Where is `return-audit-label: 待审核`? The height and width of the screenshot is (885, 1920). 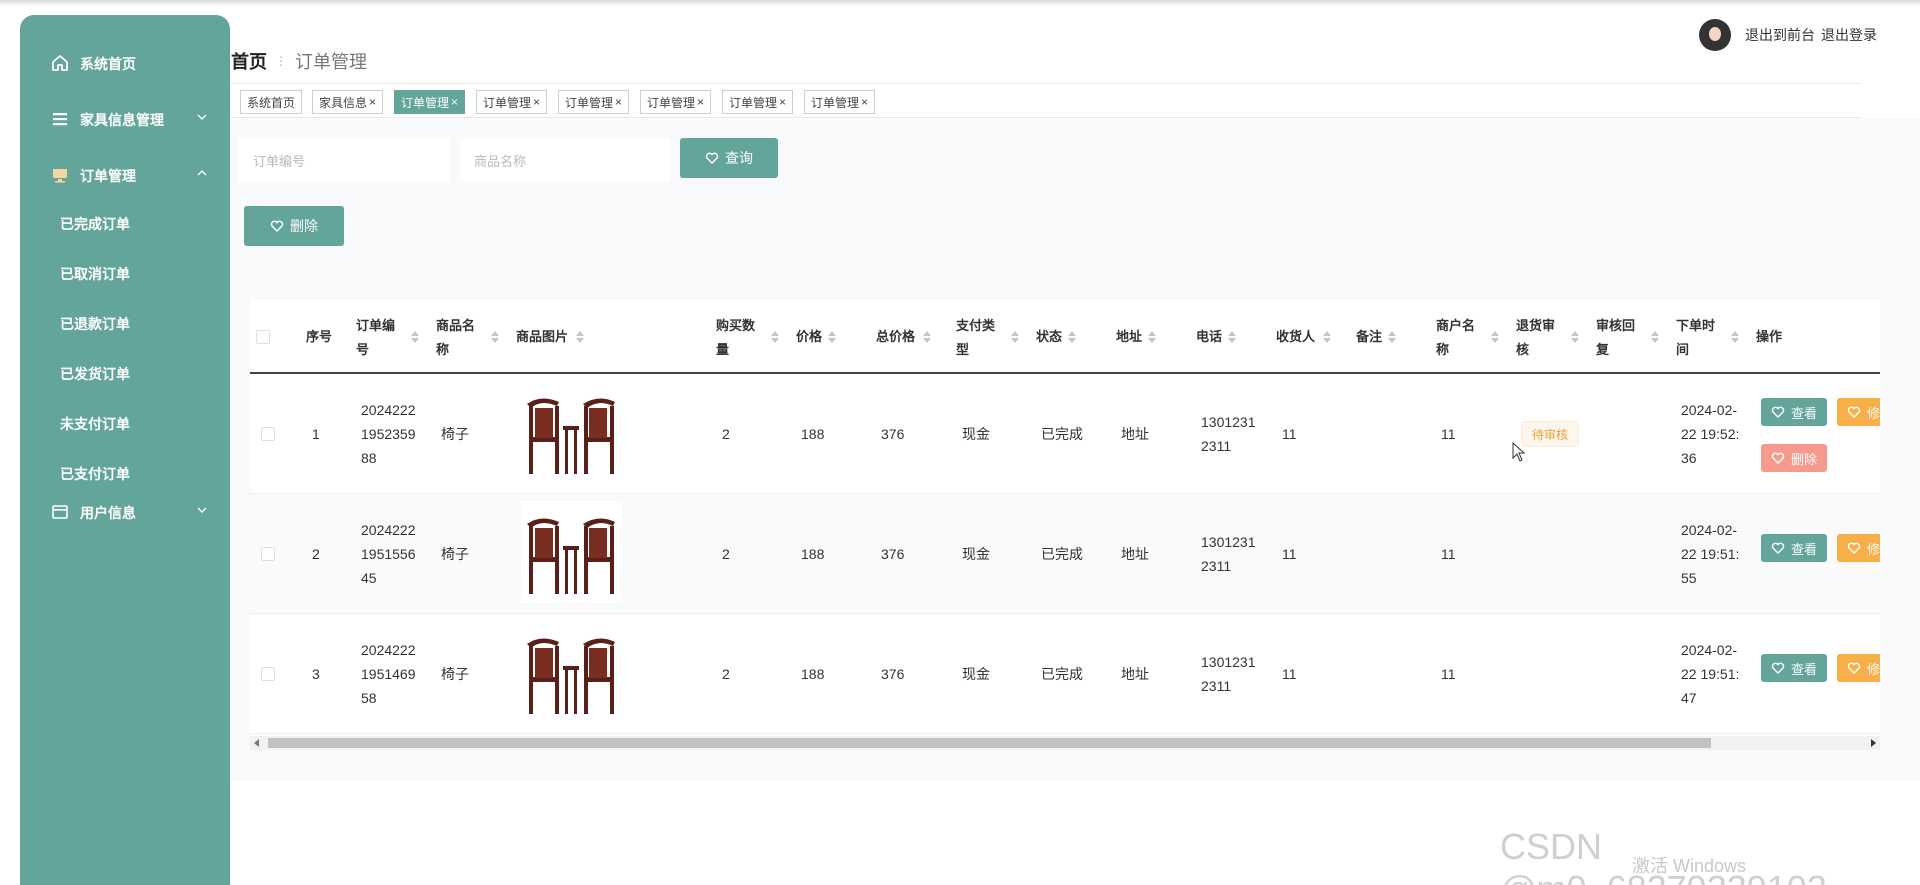 return-audit-label: 待审核 is located at coordinates (1550, 434).